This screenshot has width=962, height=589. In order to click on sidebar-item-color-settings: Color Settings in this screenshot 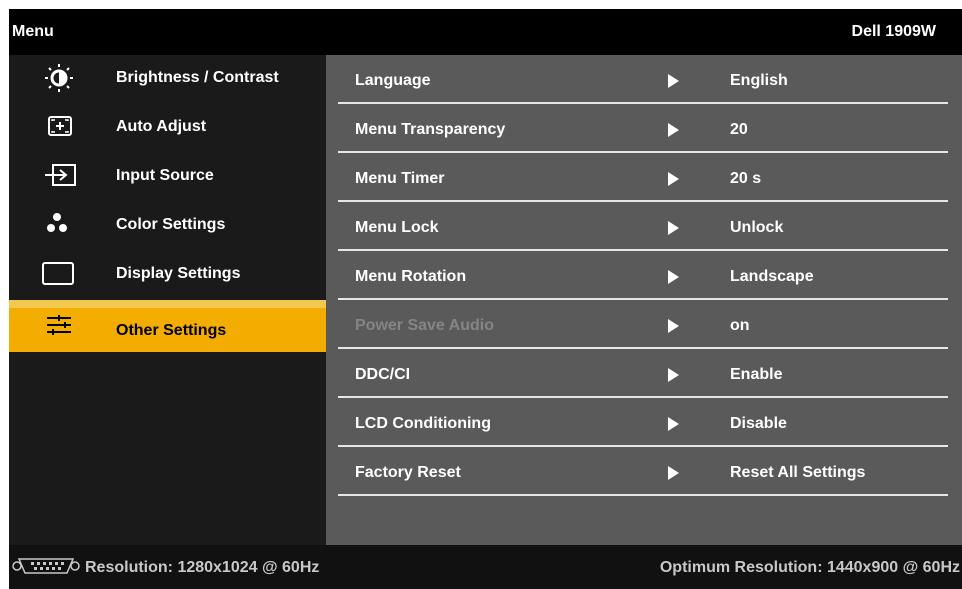, I will do `click(167, 225)`.